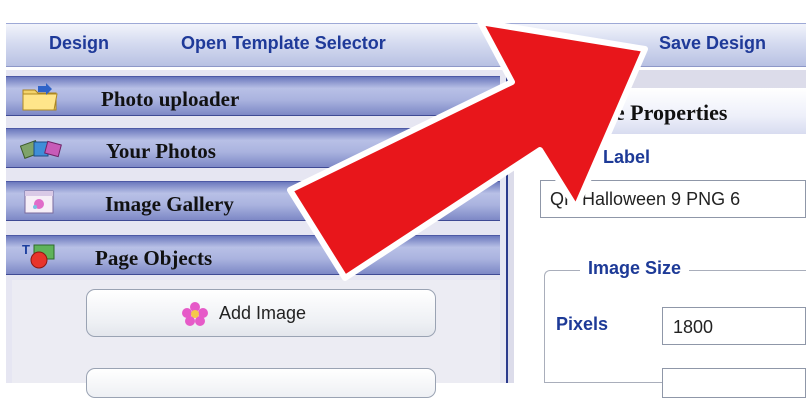 Image resolution: width=806 pixels, height=398 pixels. What do you see at coordinates (161, 151) in the screenshot?
I see `accordion-label-your-photos: Your Photos` at bounding box center [161, 151].